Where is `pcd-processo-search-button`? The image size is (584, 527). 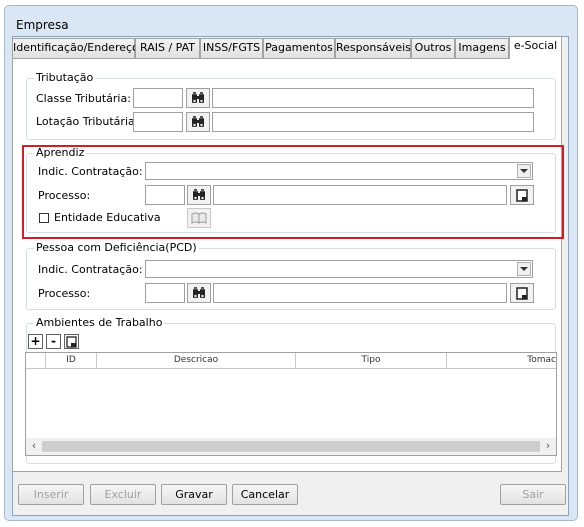 pcd-processo-search-button is located at coordinates (199, 293).